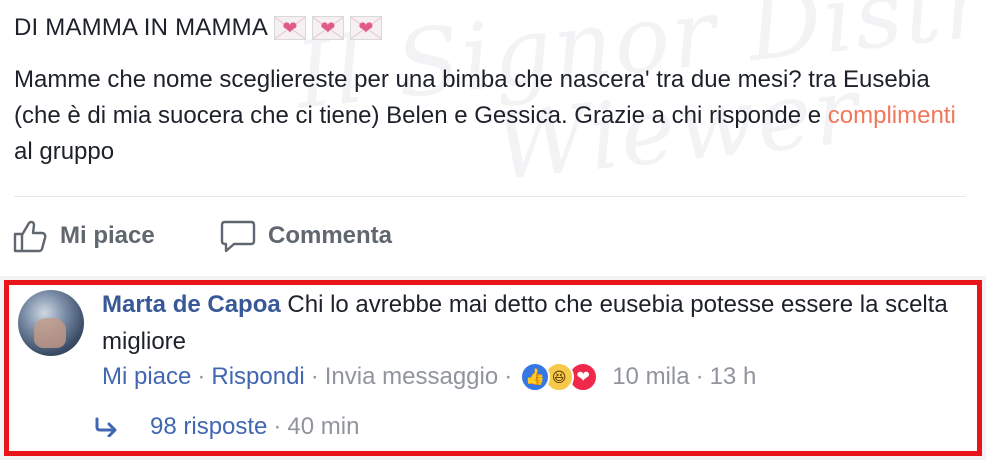  I want to click on comment-label: Commenta, so click(330, 235).